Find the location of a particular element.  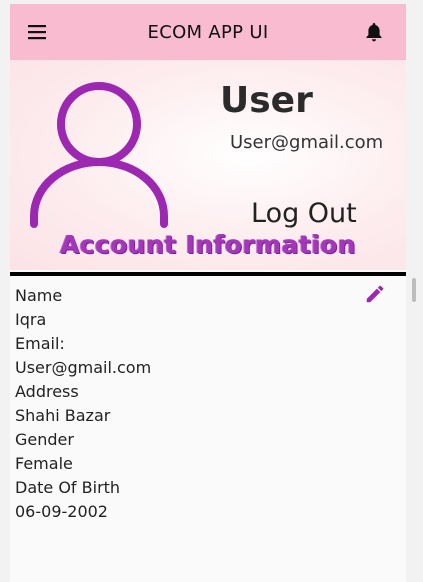

dob-value: 06-09-2002 is located at coordinates (61, 511).